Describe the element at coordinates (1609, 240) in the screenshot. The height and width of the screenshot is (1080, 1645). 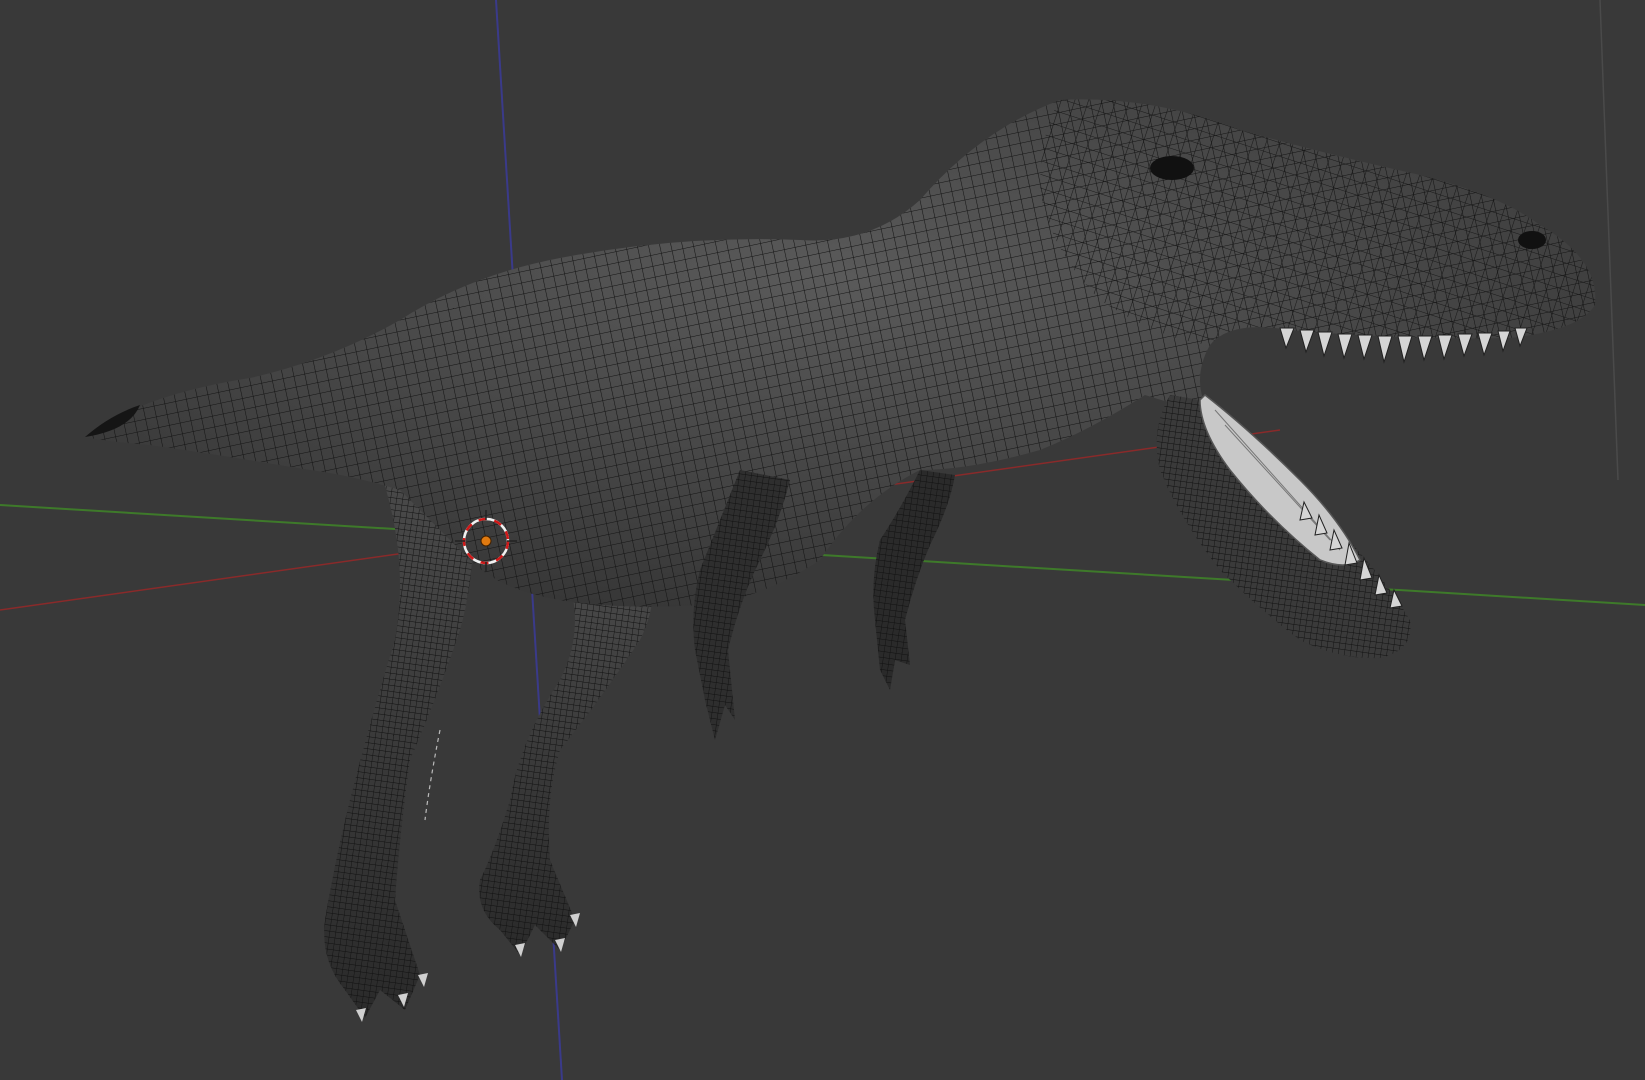
I see `camera-edge-line` at that location.